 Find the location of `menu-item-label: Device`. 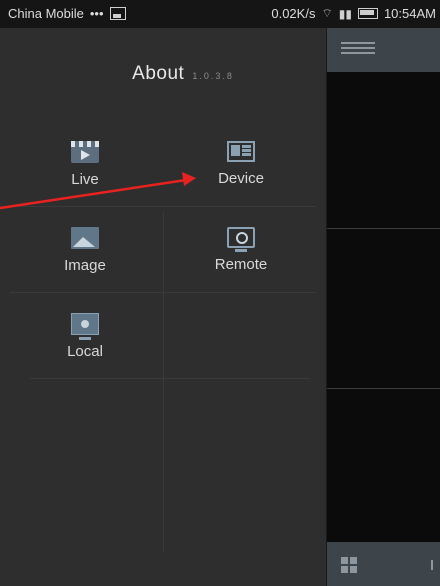

menu-item-label: Device is located at coordinates (241, 178).